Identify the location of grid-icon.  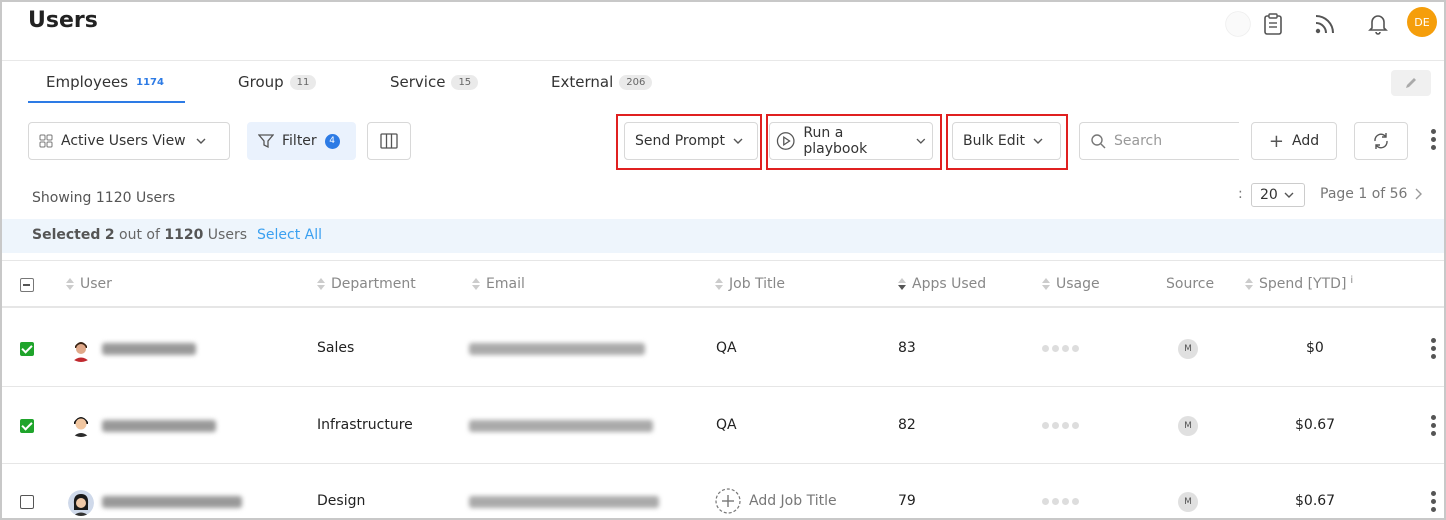
(46, 141).